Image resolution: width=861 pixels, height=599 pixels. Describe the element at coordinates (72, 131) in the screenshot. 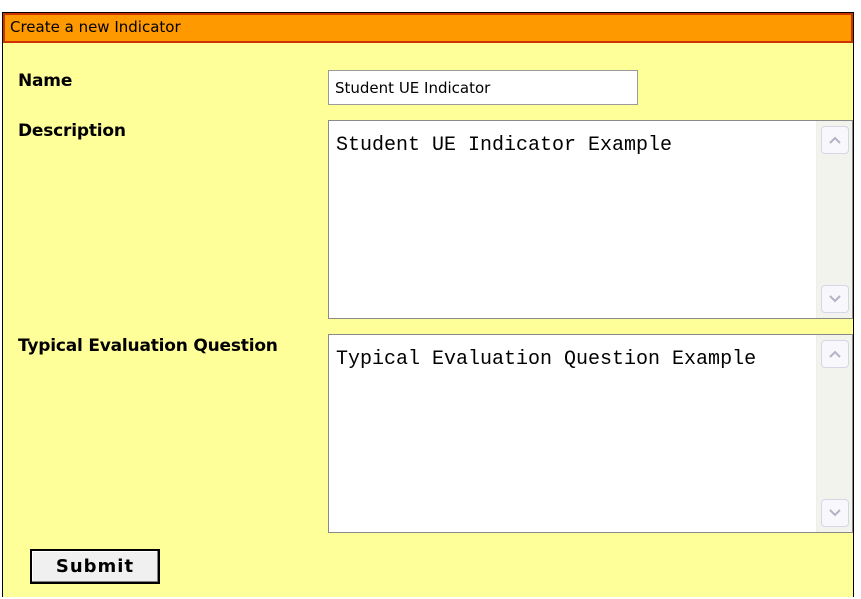

I see `description-label: Description` at that location.